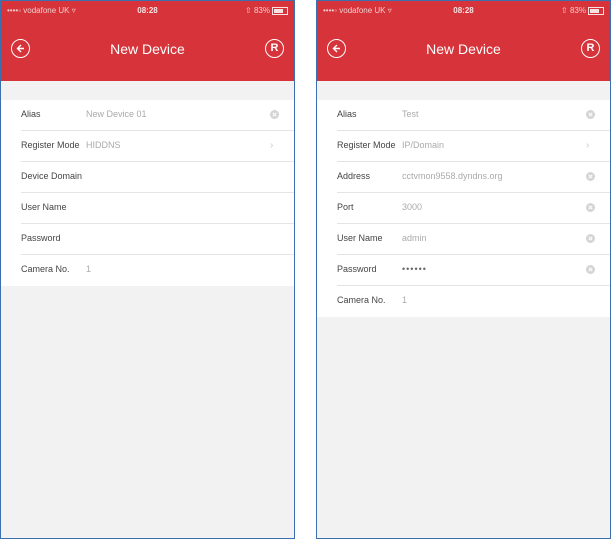 The width and height of the screenshot is (611, 541). Describe the element at coordinates (147, 239) in the screenshot. I see `field-password: Password` at that location.